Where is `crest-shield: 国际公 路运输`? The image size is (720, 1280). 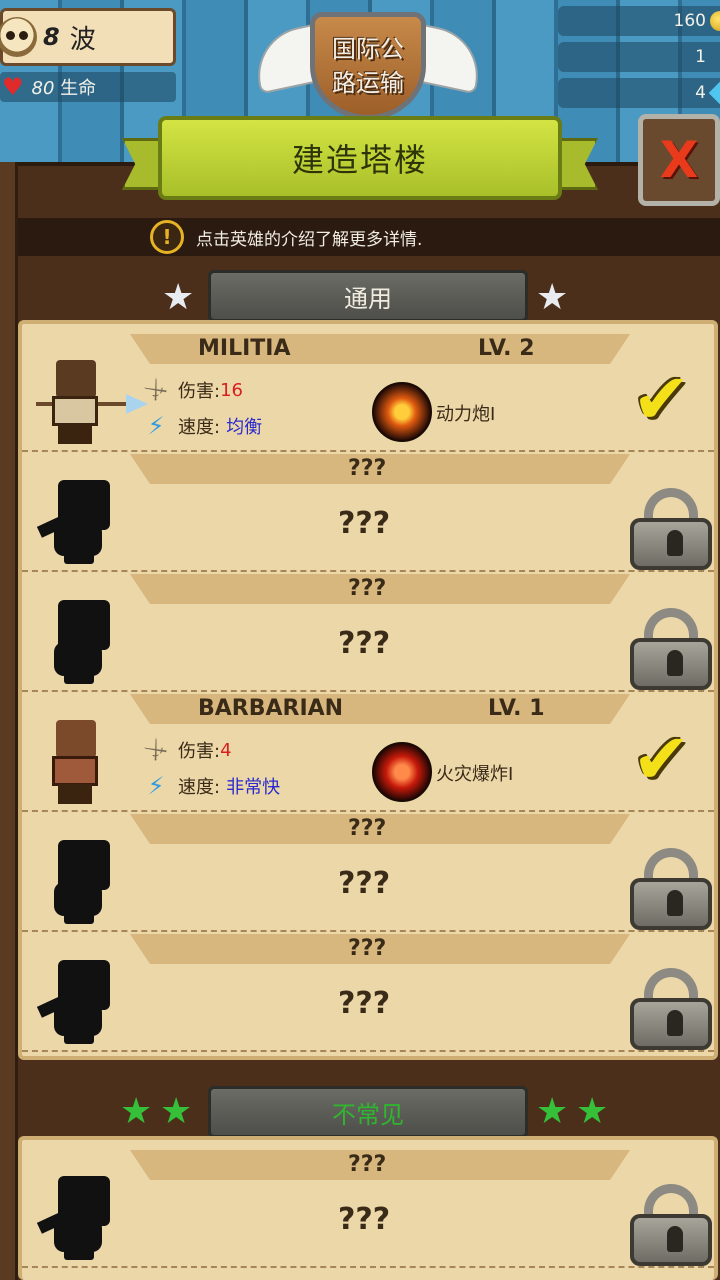 crest-shield: 国际公 路运输 is located at coordinates (368, 66).